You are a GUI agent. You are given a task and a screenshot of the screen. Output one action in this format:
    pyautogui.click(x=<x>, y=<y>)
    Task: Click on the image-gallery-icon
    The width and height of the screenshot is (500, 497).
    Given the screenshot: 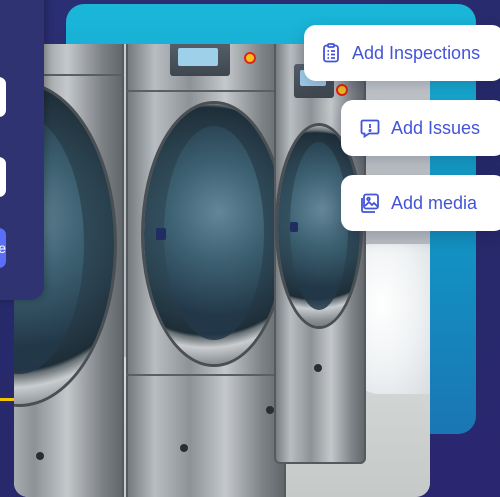 What is the action you would take?
    pyautogui.click(x=370, y=203)
    